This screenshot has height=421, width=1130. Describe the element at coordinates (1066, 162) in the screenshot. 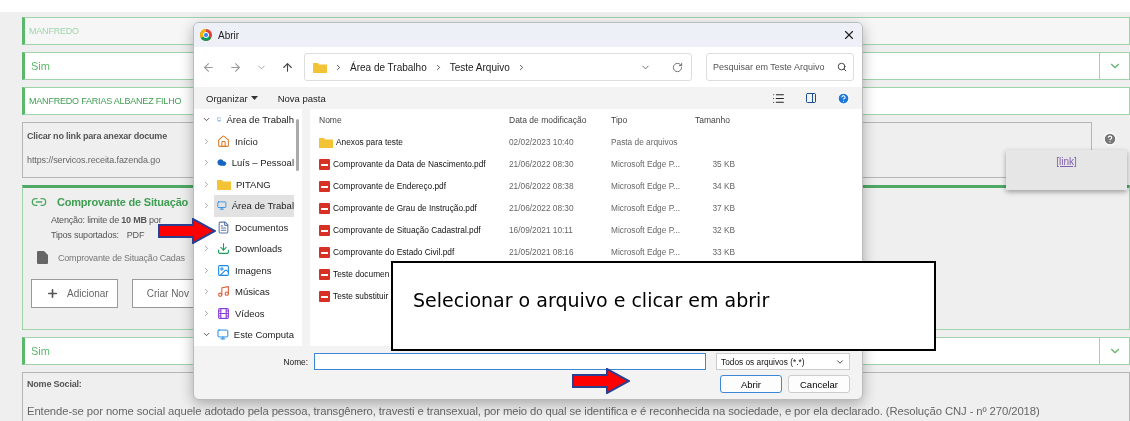

I see `tooltip-link: [link]` at that location.